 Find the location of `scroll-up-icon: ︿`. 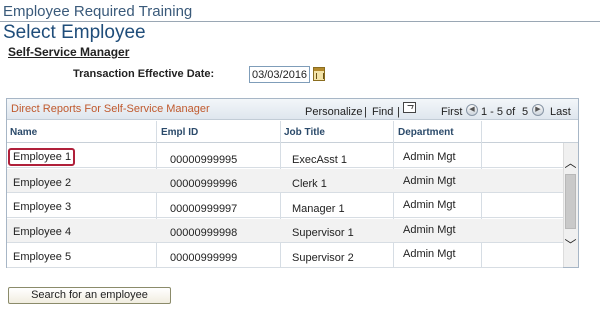

scroll-up-icon: ︿ is located at coordinates (570, 163).